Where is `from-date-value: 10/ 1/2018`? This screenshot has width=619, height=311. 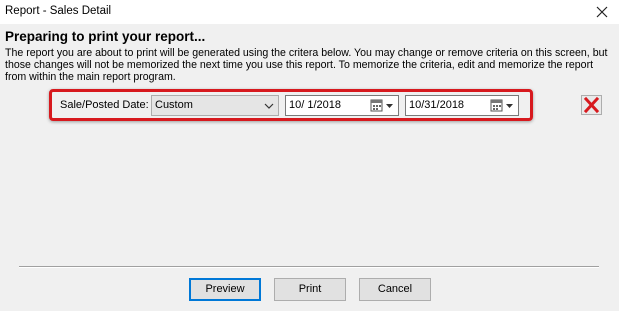 from-date-value: 10/ 1/2018 is located at coordinates (315, 105).